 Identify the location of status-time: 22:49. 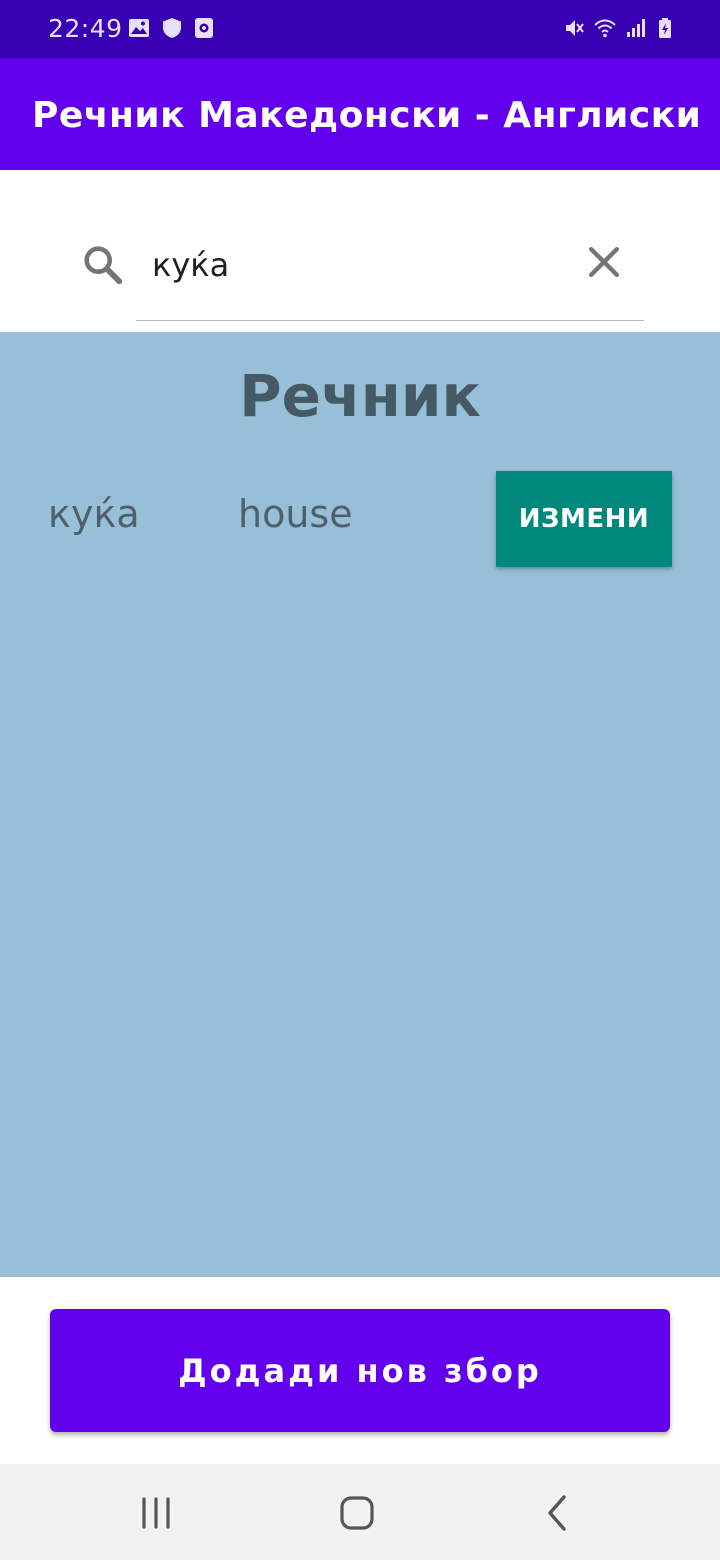
(85, 28).